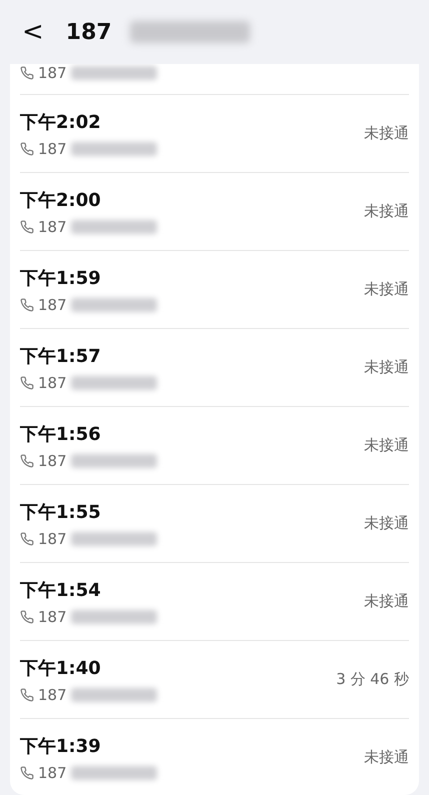  What do you see at coordinates (61, 434) in the screenshot?
I see `call-time: 下午1:56` at bounding box center [61, 434].